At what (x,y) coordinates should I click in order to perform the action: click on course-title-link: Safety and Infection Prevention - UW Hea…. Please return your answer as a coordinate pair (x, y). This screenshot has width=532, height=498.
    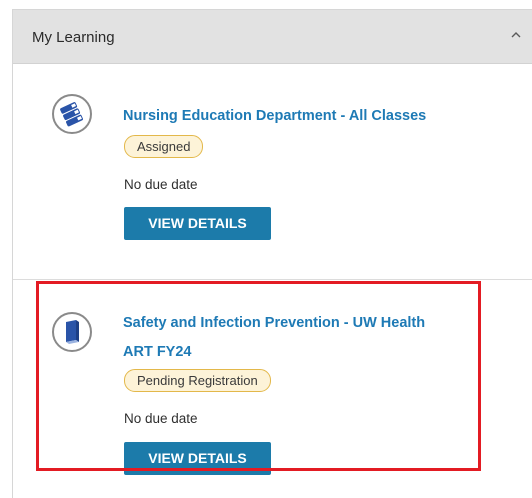
    Looking at the image, I should click on (298, 338).